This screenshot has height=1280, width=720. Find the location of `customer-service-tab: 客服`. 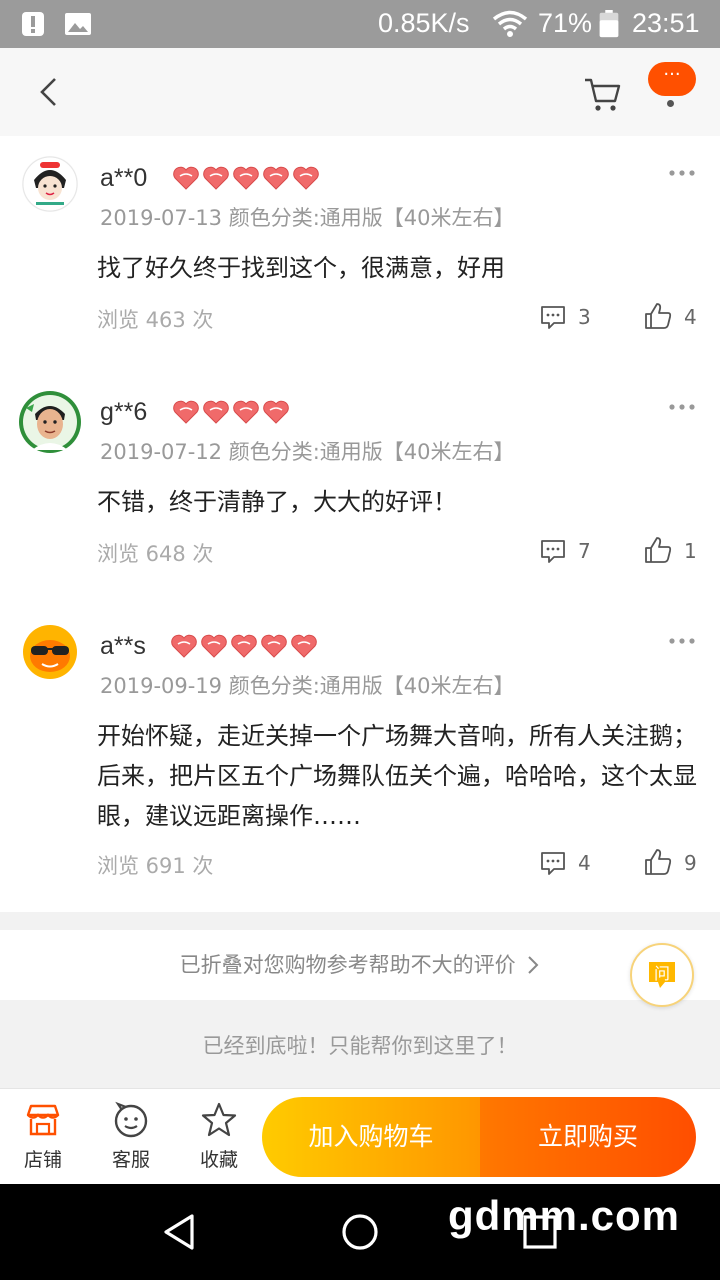

customer-service-tab: 客服 is located at coordinates (131, 1136).